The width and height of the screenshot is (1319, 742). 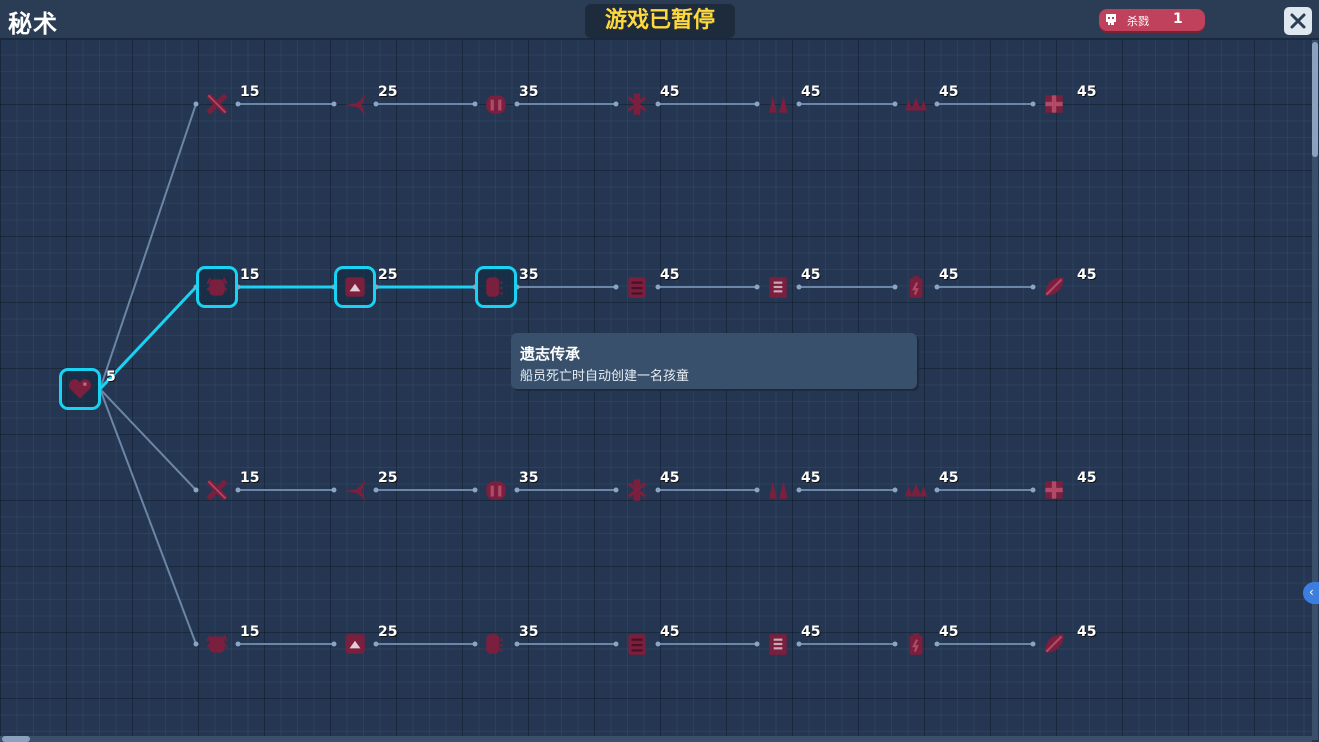 What do you see at coordinates (111, 377) in the screenshot?
I see `skill-cost: 5` at bounding box center [111, 377].